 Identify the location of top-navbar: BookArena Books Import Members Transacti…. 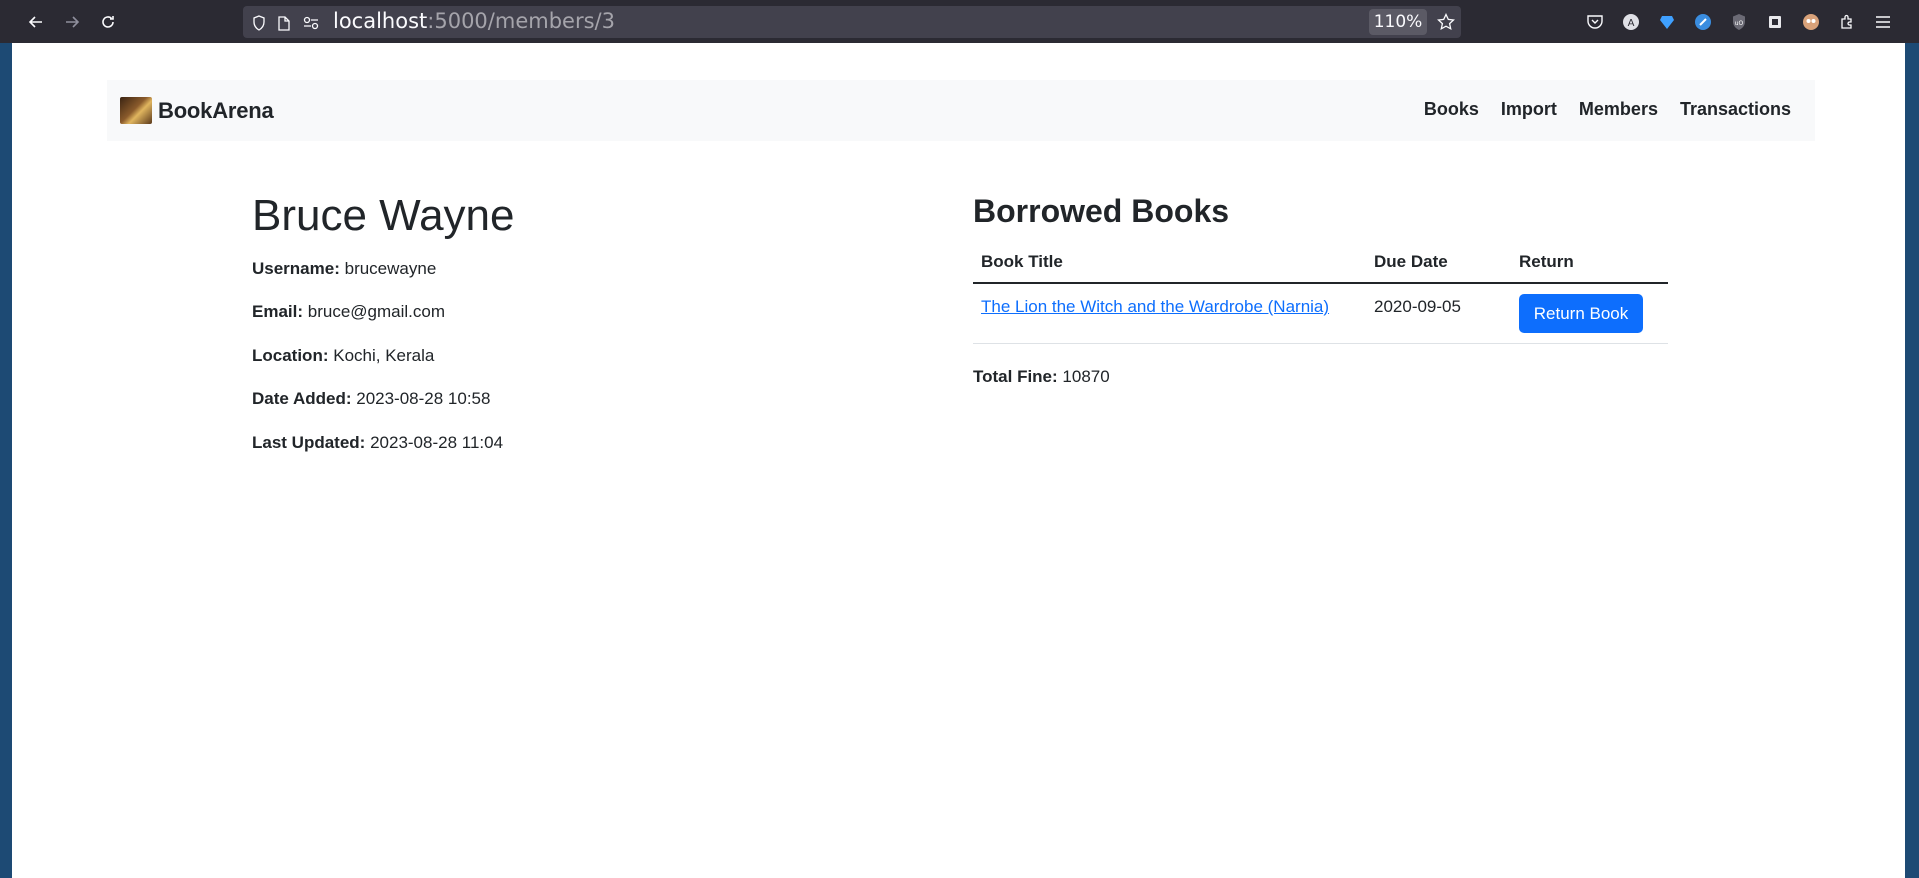
(961, 110).